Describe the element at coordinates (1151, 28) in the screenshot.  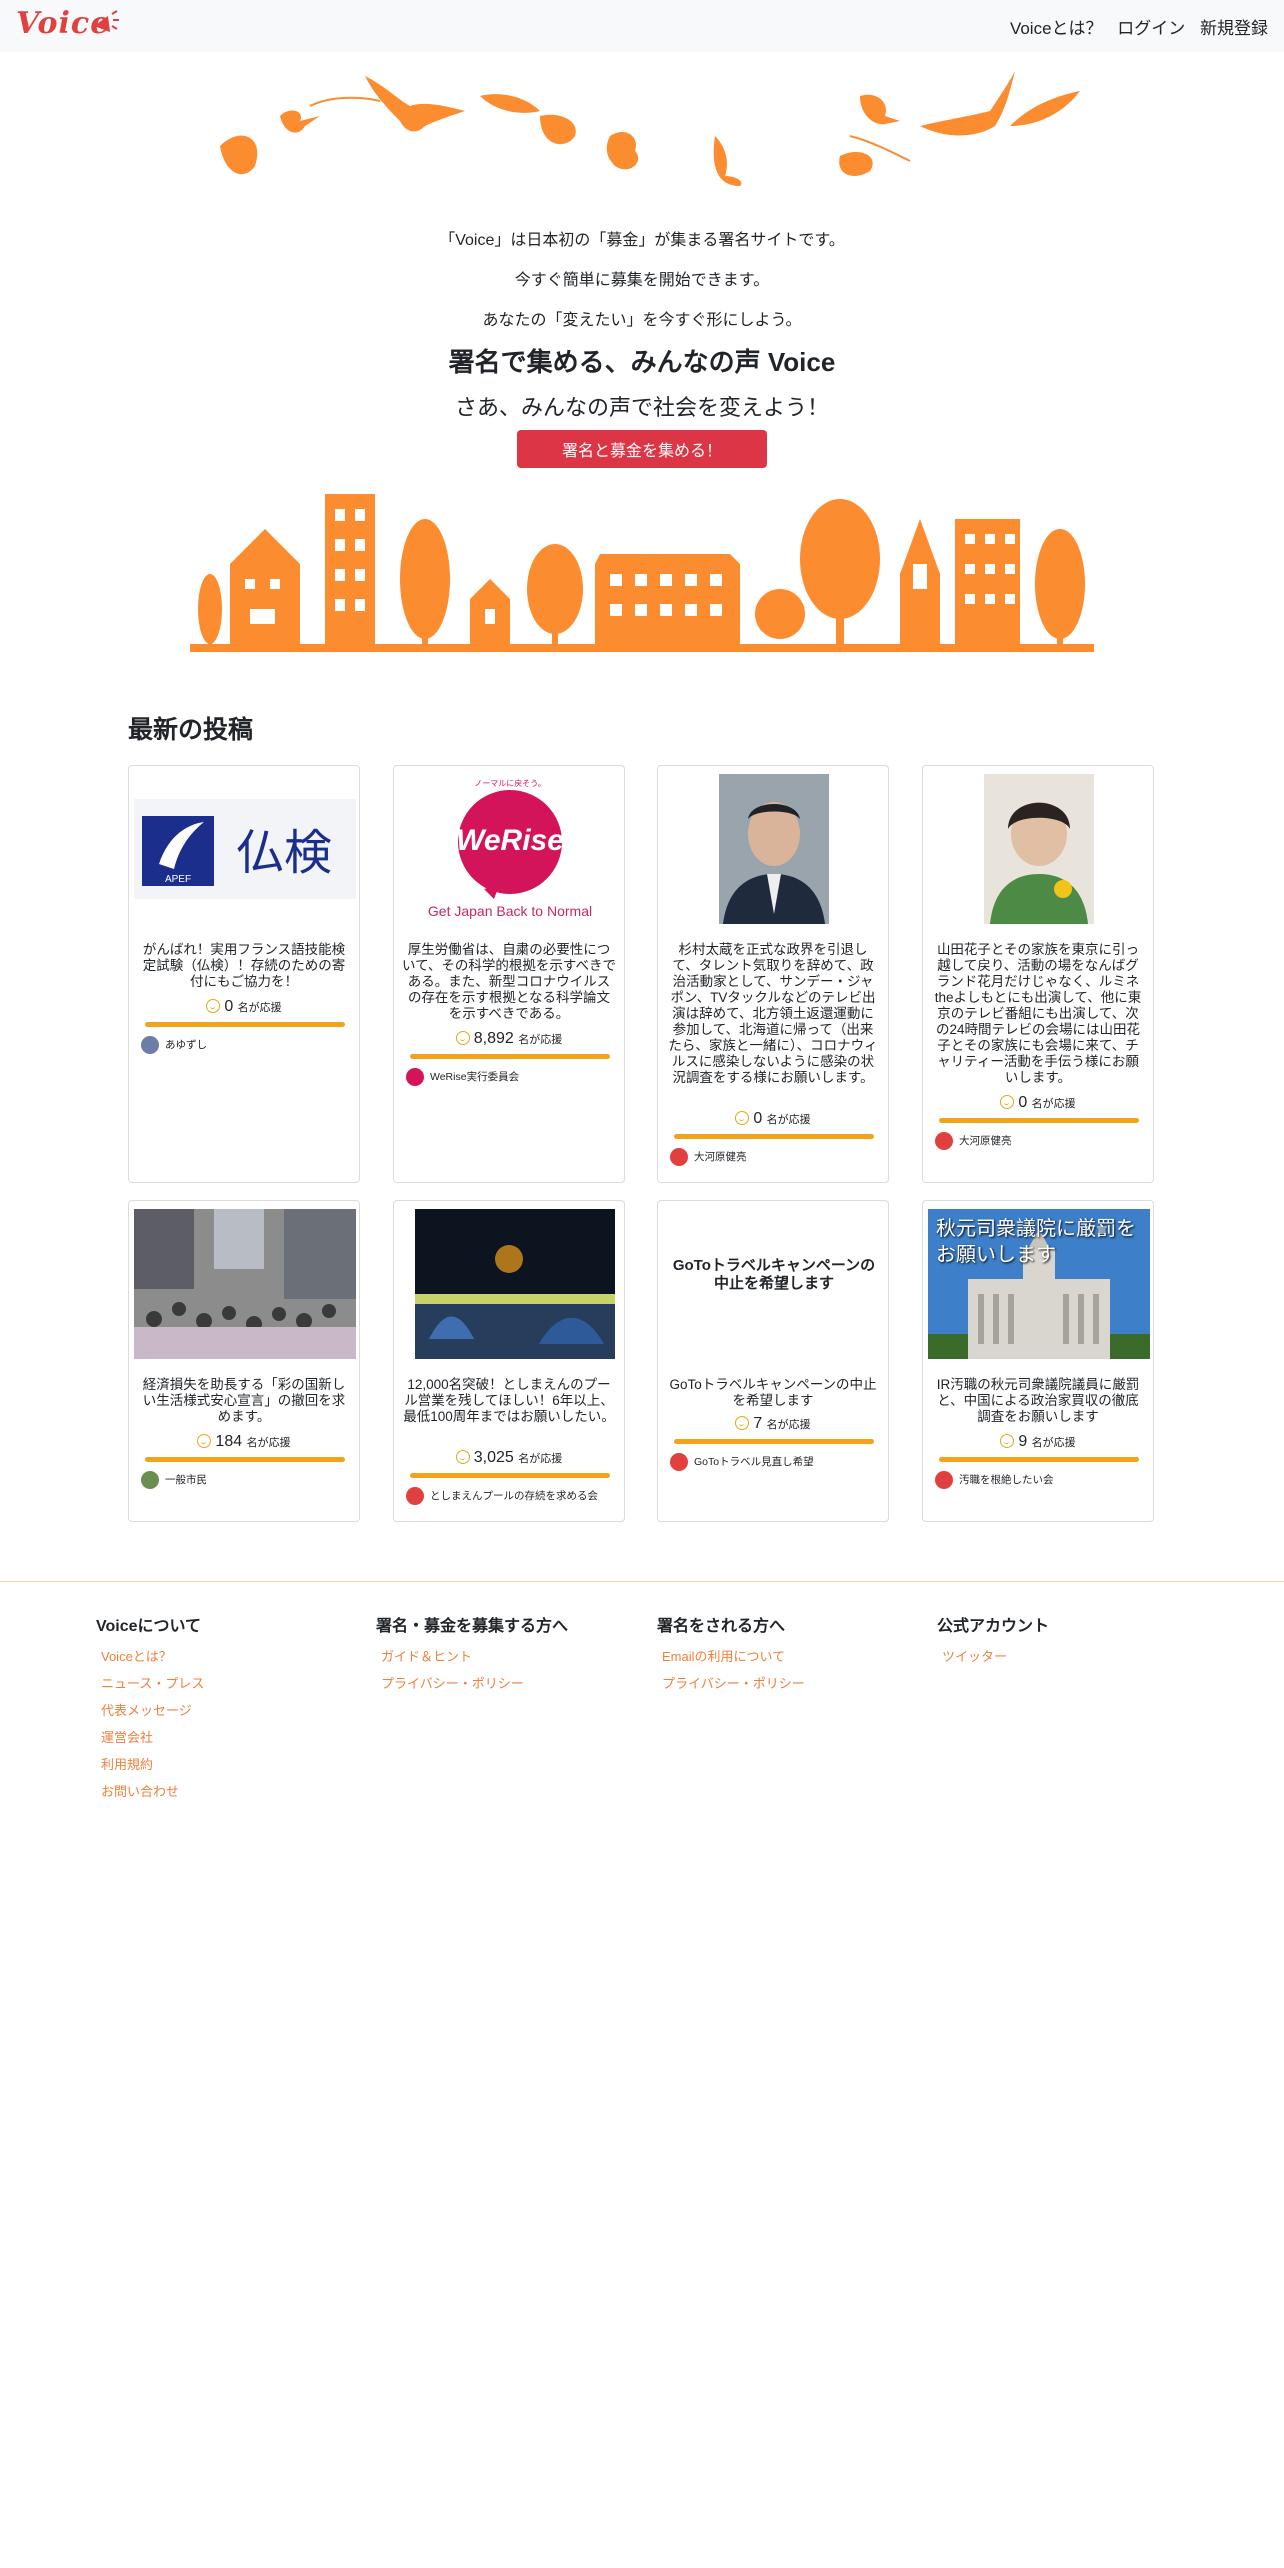
I see `nav-link-login: ログイン` at that location.